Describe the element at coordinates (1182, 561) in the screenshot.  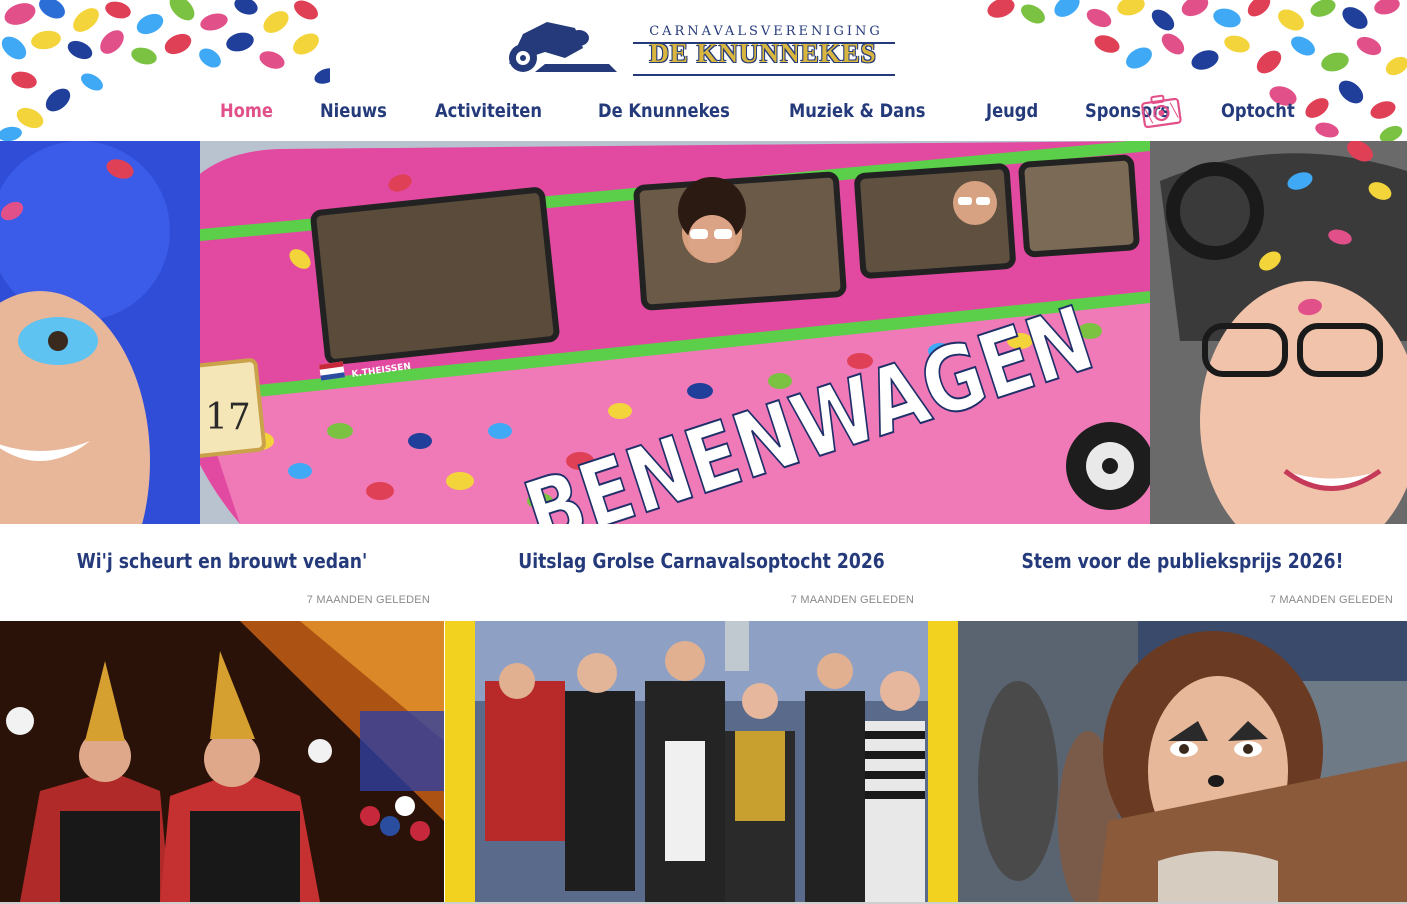
I see `news-card-title: Stem voor de publieksprijs 2026!` at that location.